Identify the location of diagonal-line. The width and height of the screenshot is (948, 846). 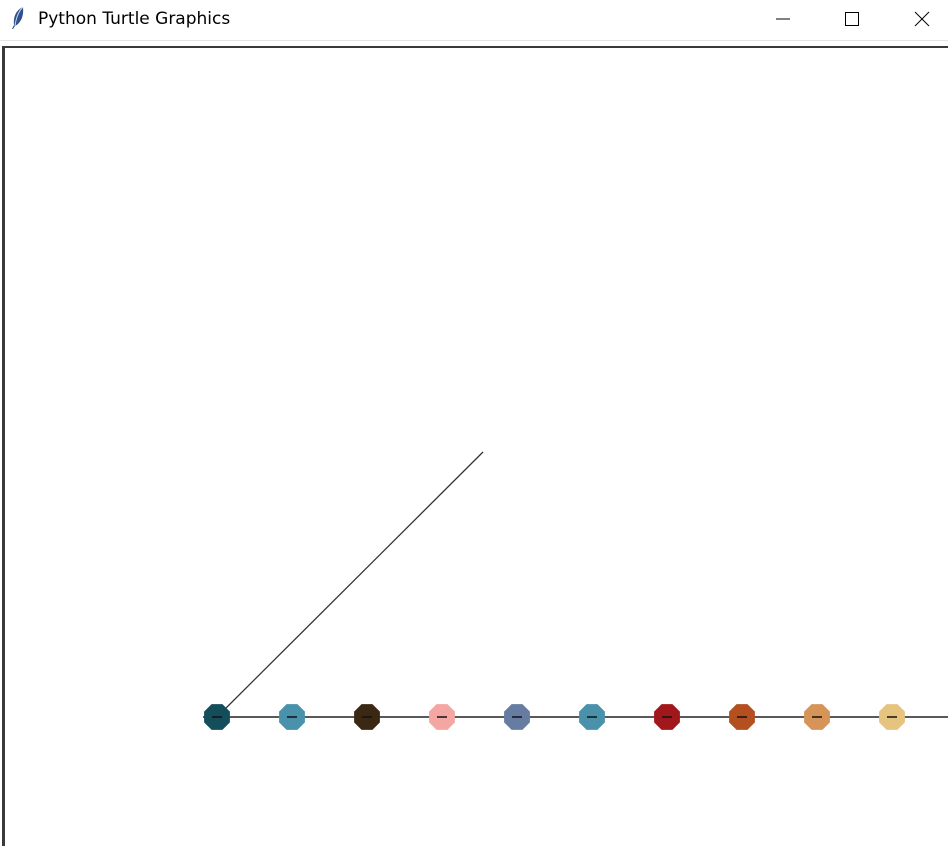
(350, 584).